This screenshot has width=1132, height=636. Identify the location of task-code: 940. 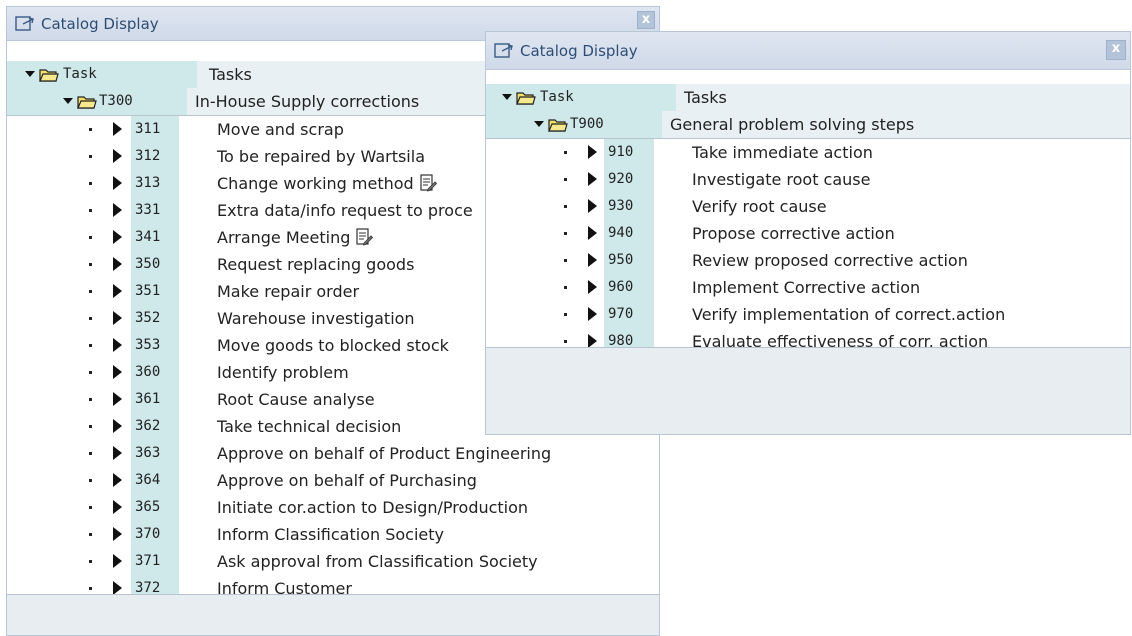
(621, 233).